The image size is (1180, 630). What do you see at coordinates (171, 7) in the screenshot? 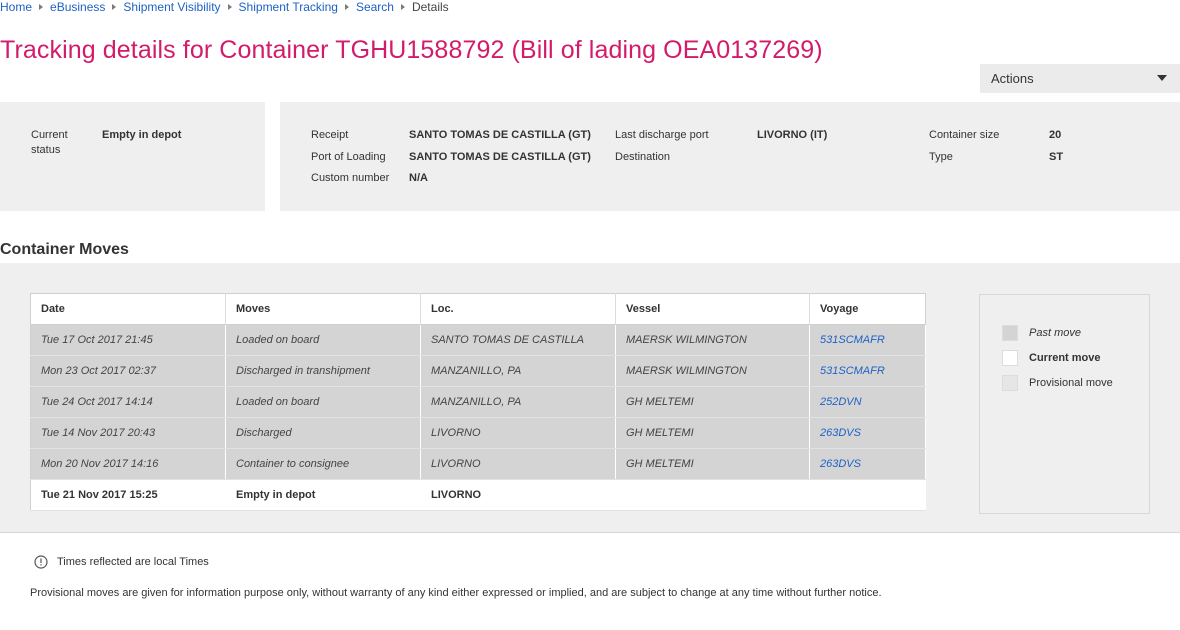
I see `breadcrumb-shipment-visibility-link: Shipment Visibility` at bounding box center [171, 7].